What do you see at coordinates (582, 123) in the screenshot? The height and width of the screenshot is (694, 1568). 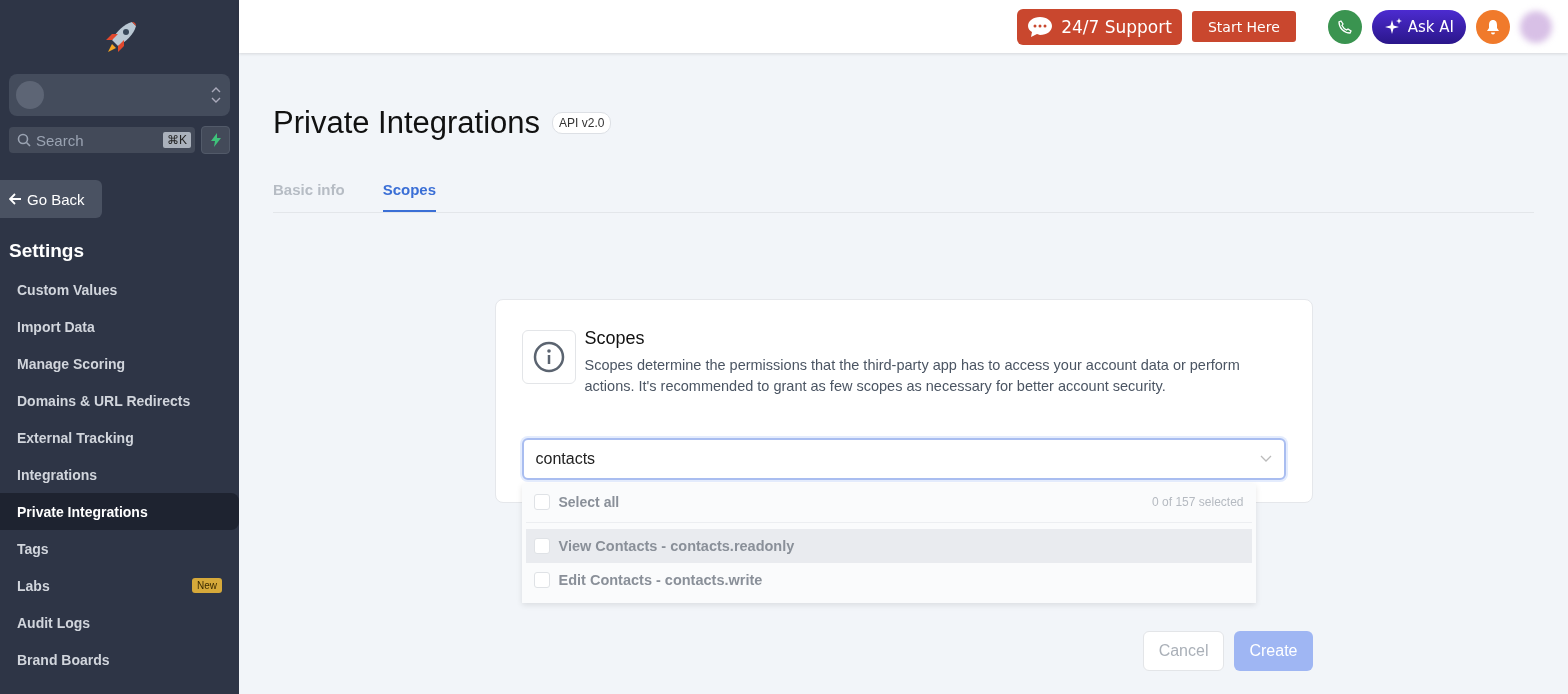 I see `api-version-badge: API v2.0` at bounding box center [582, 123].